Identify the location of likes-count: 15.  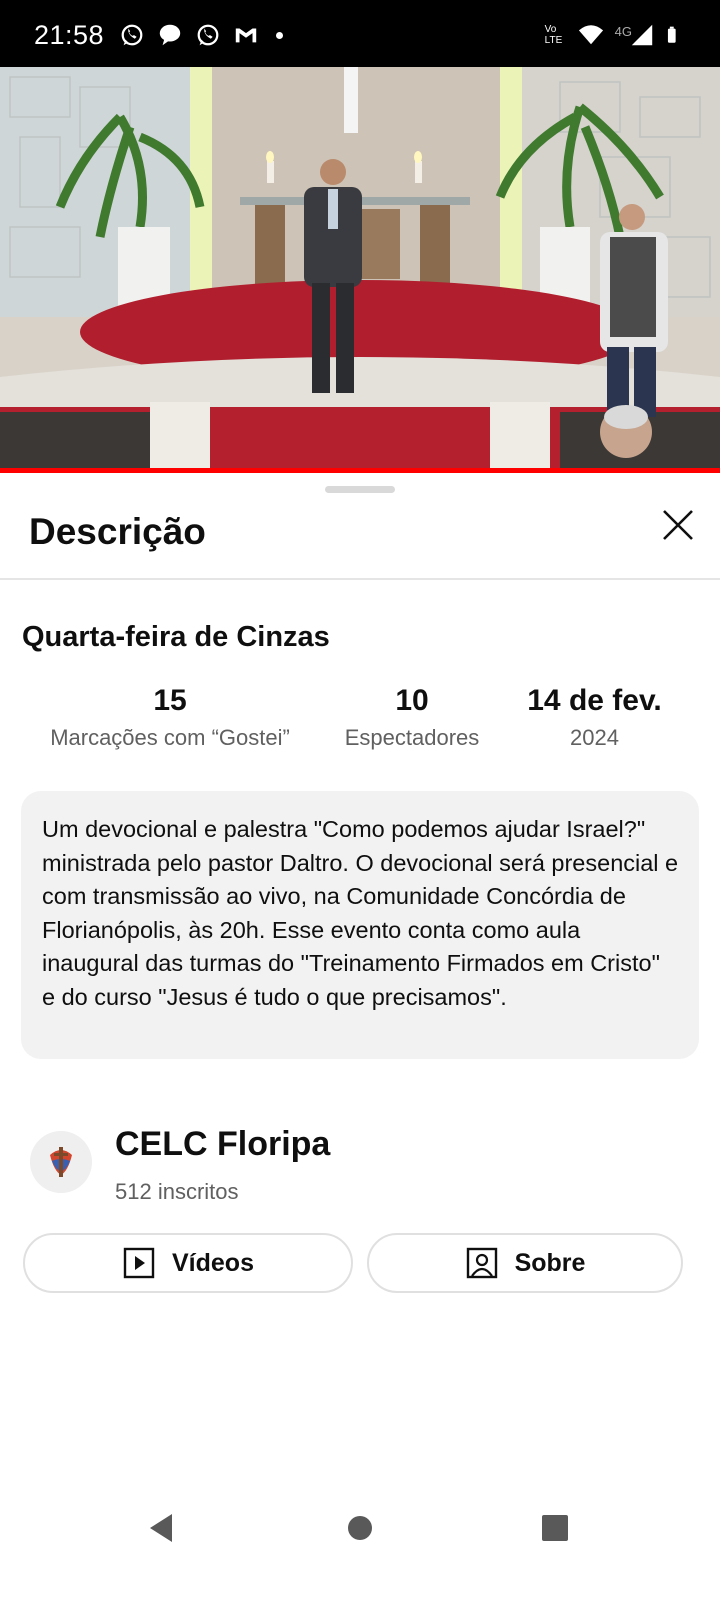
(170, 700).